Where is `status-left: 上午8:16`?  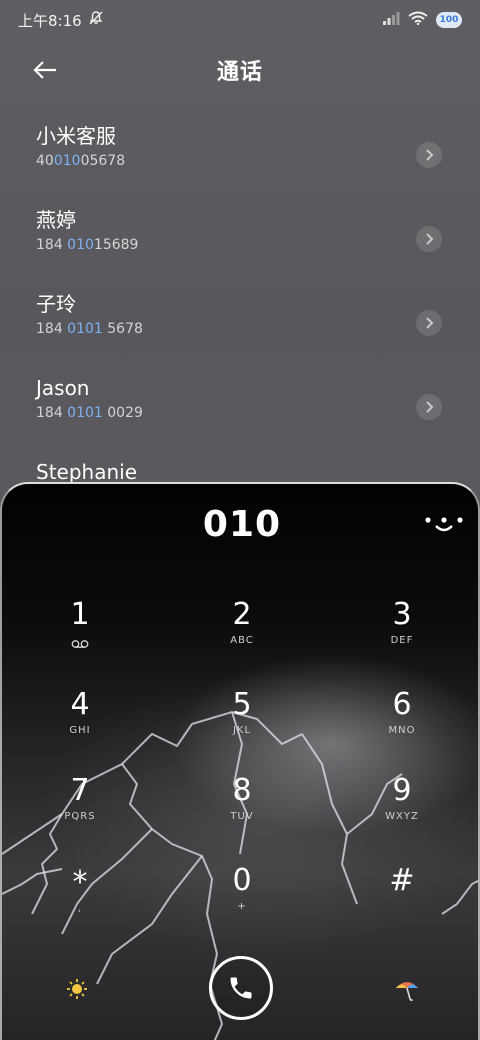 status-left: 上午8:16 is located at coordinates (61, 20).